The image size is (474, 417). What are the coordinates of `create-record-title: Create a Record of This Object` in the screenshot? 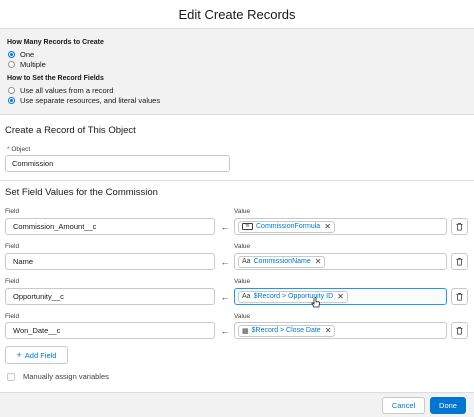 It's located at (70, 130).